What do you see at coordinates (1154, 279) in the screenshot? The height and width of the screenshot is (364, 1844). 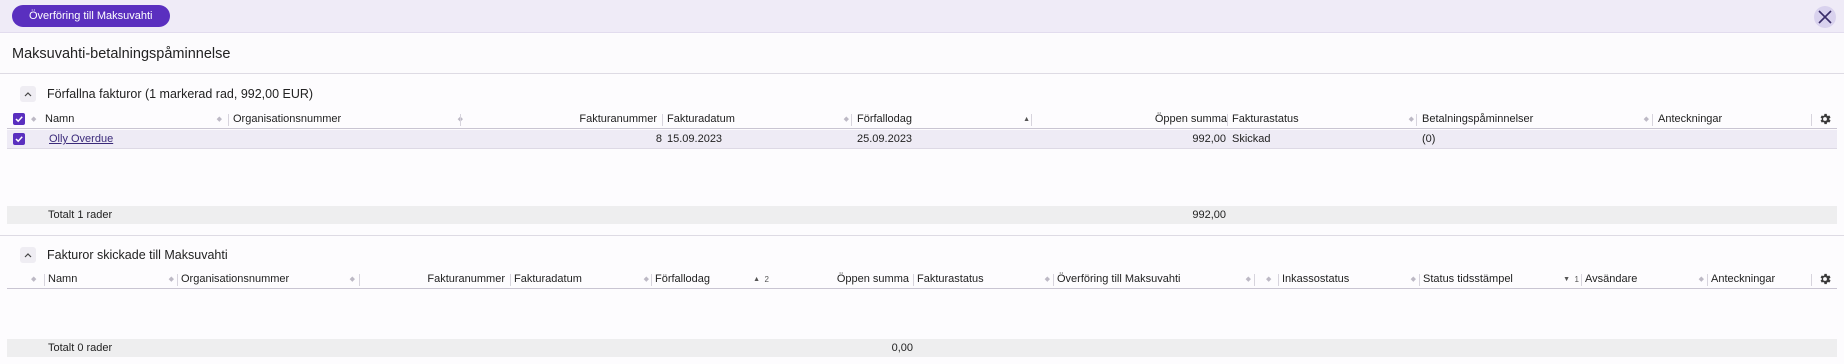 I see `col-overforing: Överföring till Maksuvahti ◆` at bounding box center [1154, 279].